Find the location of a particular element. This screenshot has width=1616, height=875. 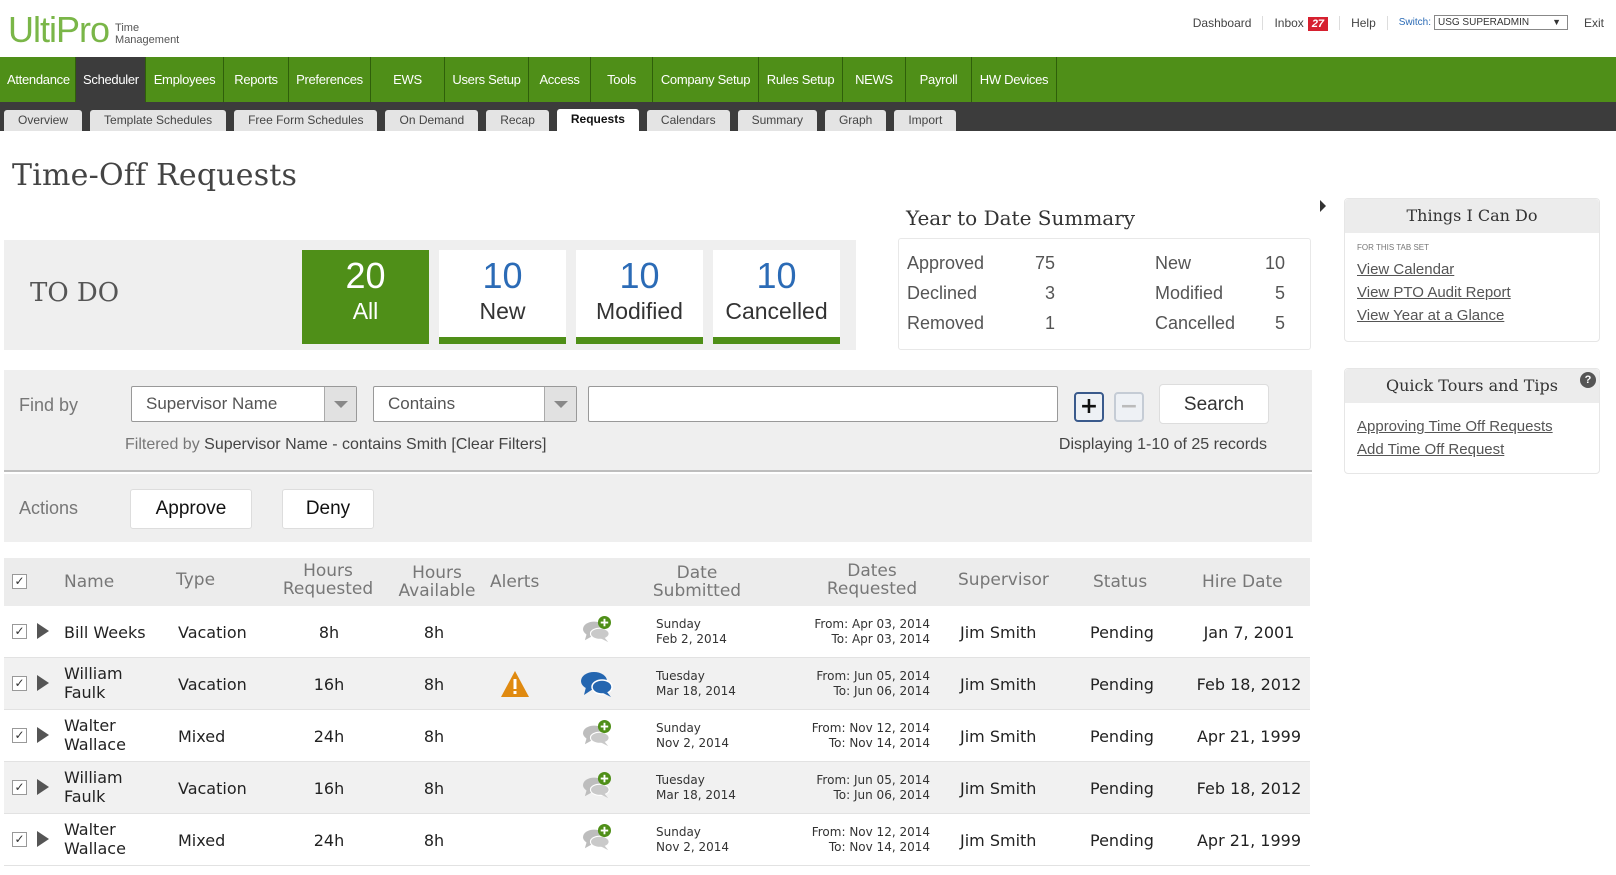

help-icon: ? is located at coordinates (1588, 380).